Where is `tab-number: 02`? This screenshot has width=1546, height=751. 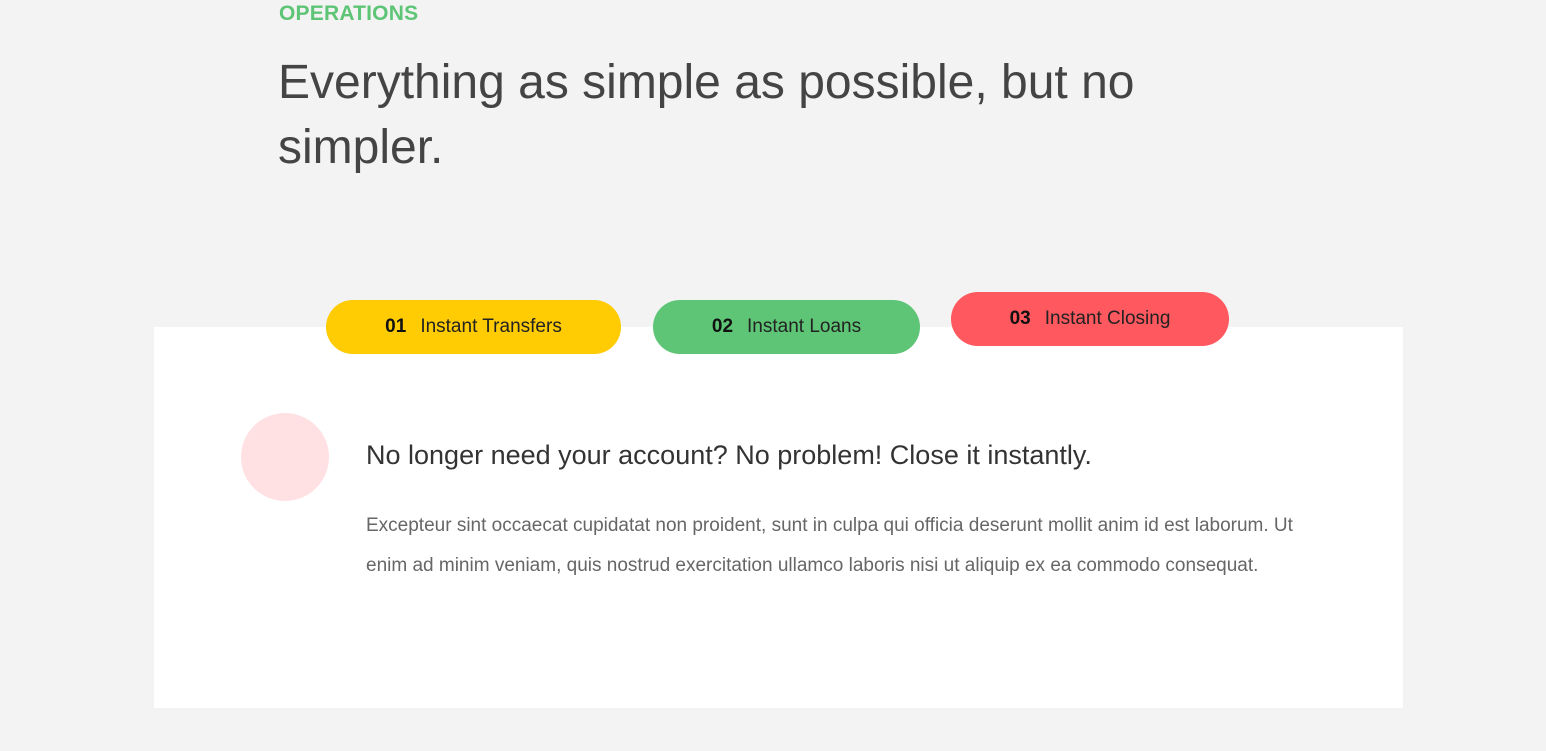
tab-number: 02 is located at coordinates (722, 326).